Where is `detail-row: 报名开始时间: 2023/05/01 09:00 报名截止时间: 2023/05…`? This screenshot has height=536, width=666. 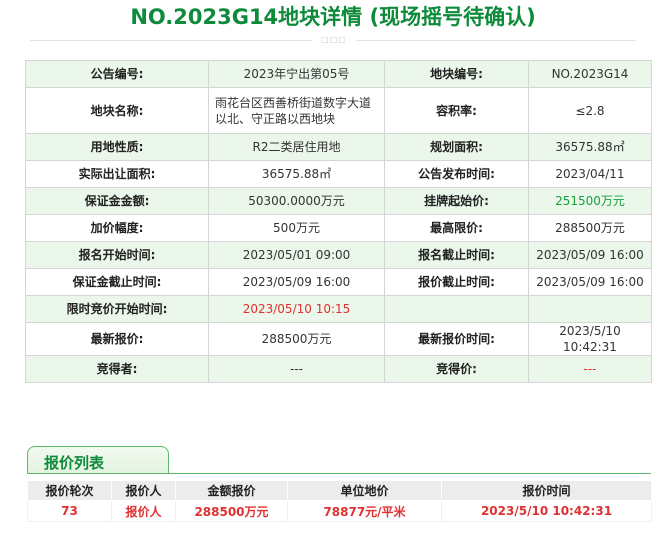
detail-row: 报名开始时间: 2023/05/01 09:00 报名截止时间: 2023/05… is located at coordinates (338, 255).